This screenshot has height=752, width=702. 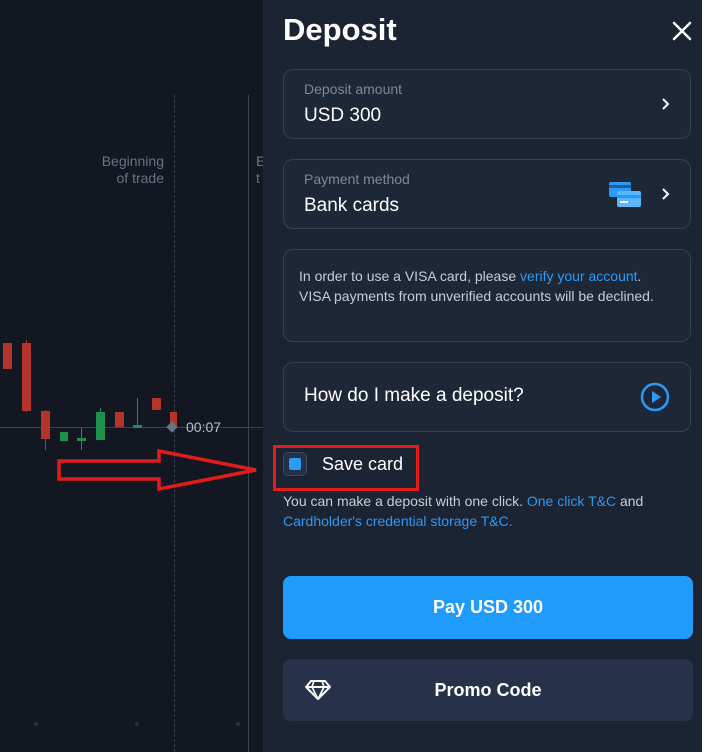 I want to click on close-icon, so click(x=682, y=31).